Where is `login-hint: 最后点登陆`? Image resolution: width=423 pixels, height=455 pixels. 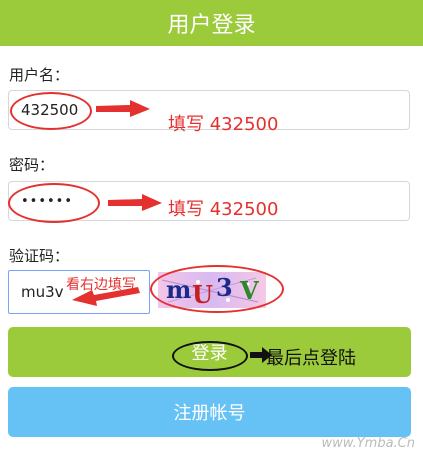
login-hint: 最后点登陆 is located at coordinates (311, 358).